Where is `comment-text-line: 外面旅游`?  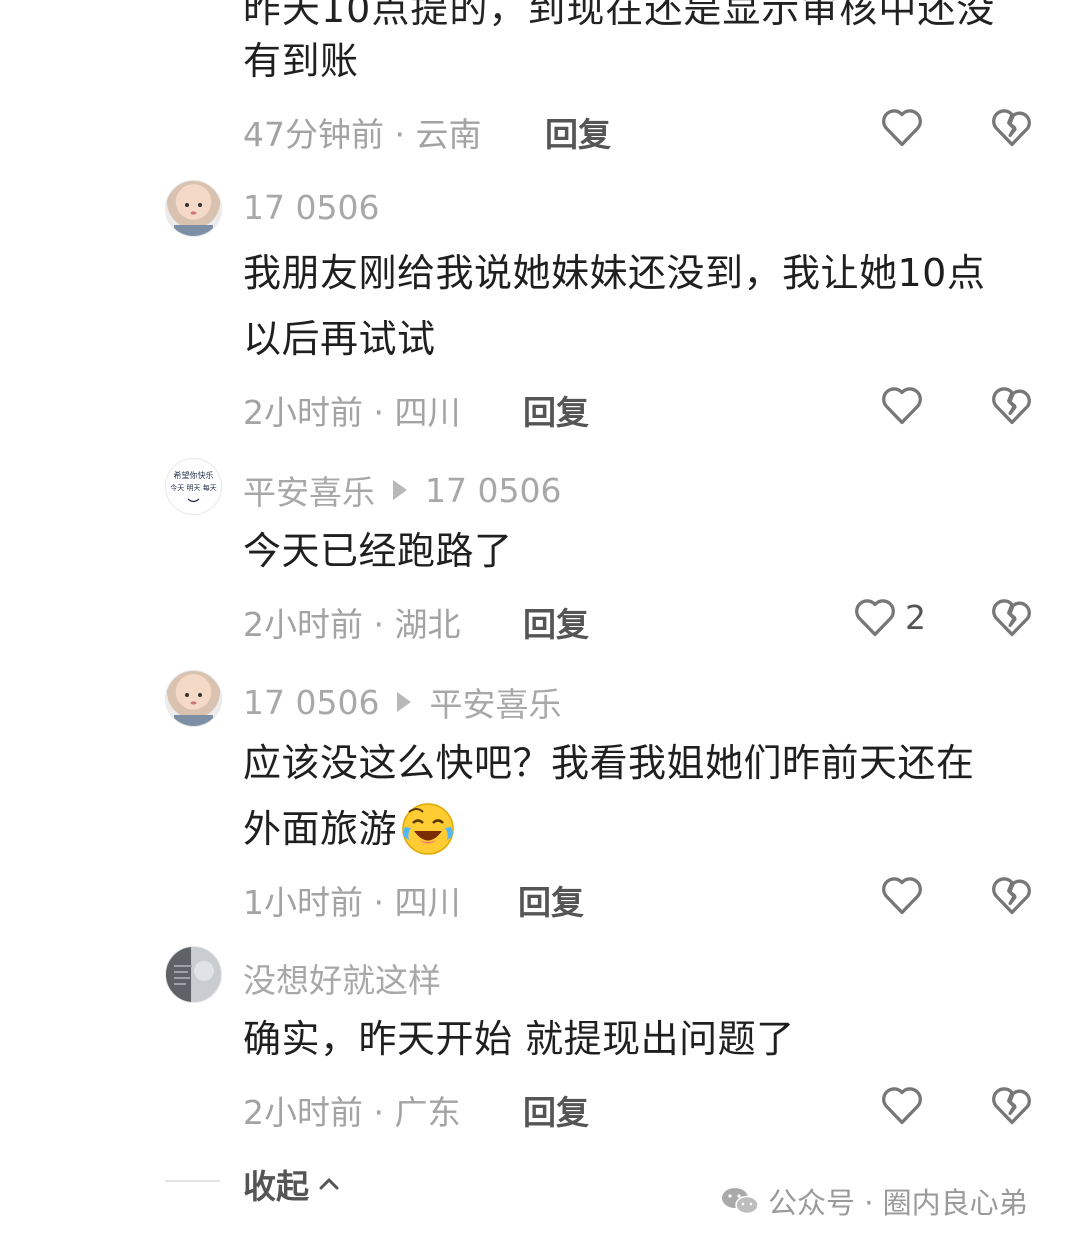 comment-text-line: 外面旅游 is located at coordinates (320, 829).